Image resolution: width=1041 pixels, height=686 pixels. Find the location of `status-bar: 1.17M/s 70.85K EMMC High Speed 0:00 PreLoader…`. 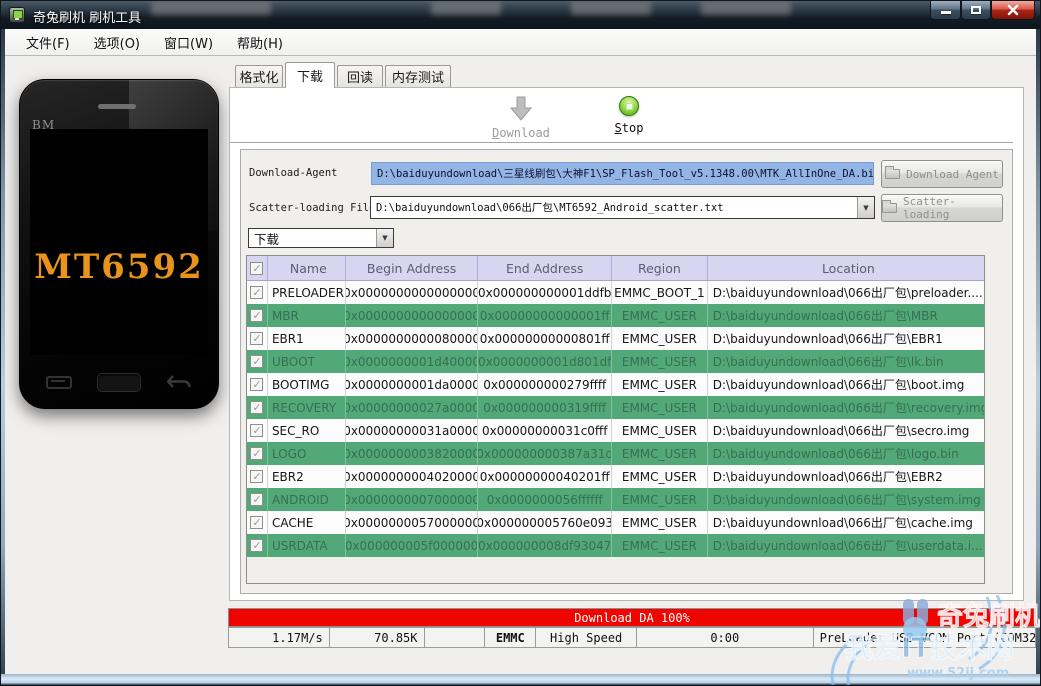

status-bar: 1.17M/s 70.85K EMMC High Speed 0:00 PreLoader… is located at coordinates (632, 637).